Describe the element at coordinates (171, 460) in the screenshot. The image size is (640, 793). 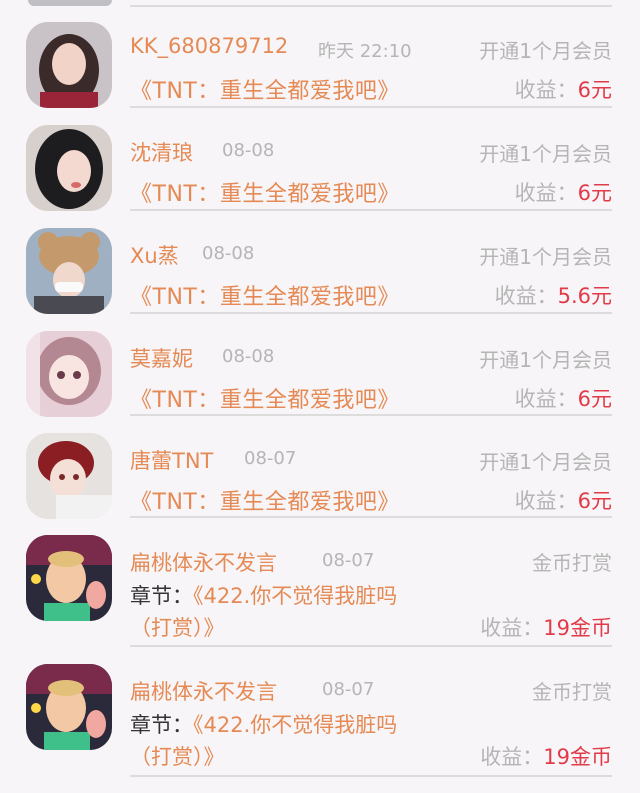
I see `user-name: 唐蕾TNT` at that location.